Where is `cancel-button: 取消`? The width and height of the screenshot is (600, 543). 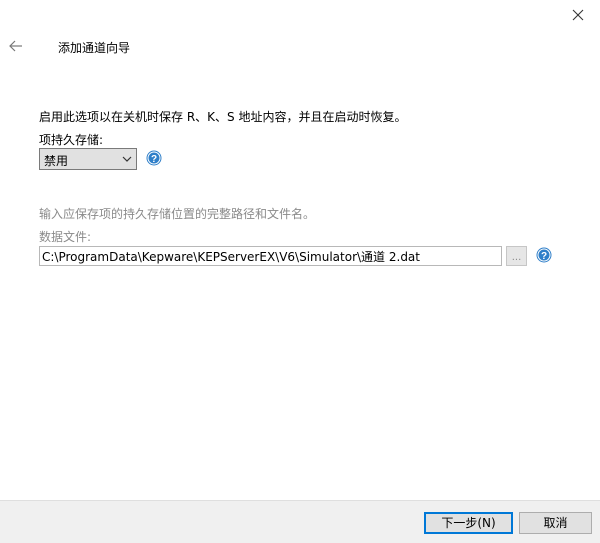
cancel-button: 取消 is located at coordinates (555, 523).